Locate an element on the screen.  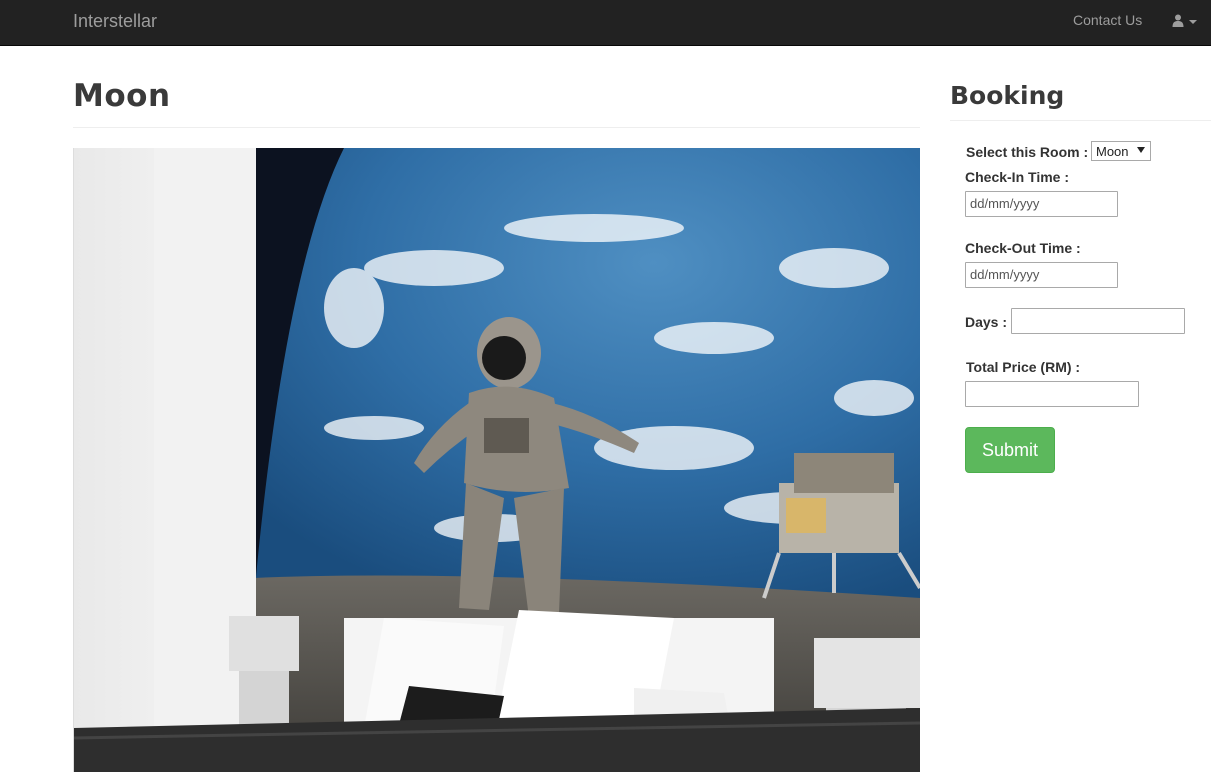
checkout-placeholder: dd/mm/yyyy is located at coordinates (1005, 274).